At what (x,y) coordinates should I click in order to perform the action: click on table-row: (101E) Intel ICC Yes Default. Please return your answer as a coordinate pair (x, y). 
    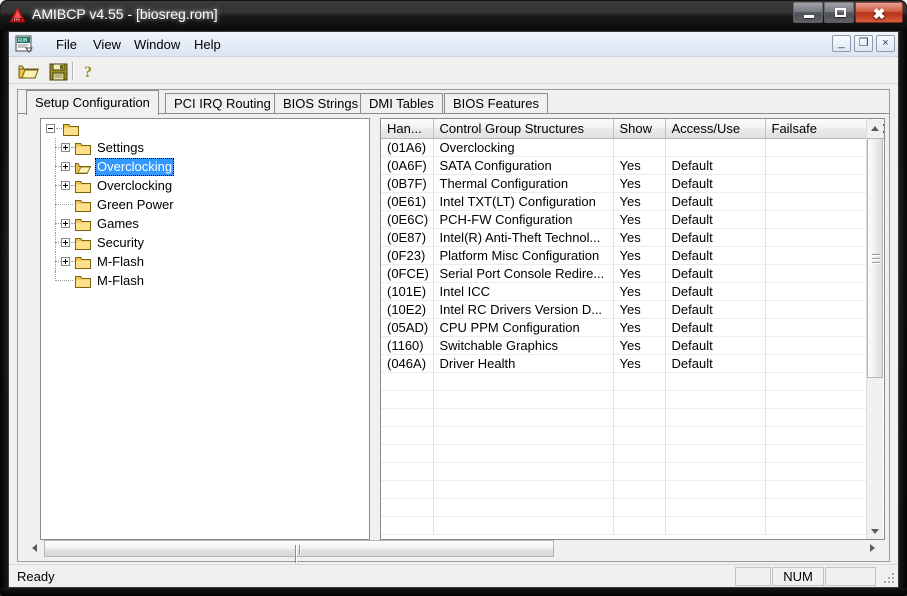
    Looking at the image, I should click on (632, 291).